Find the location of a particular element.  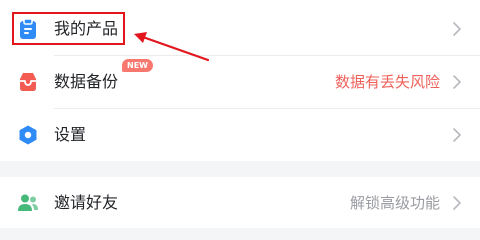

users-icon is located at coordinates (28, 202).